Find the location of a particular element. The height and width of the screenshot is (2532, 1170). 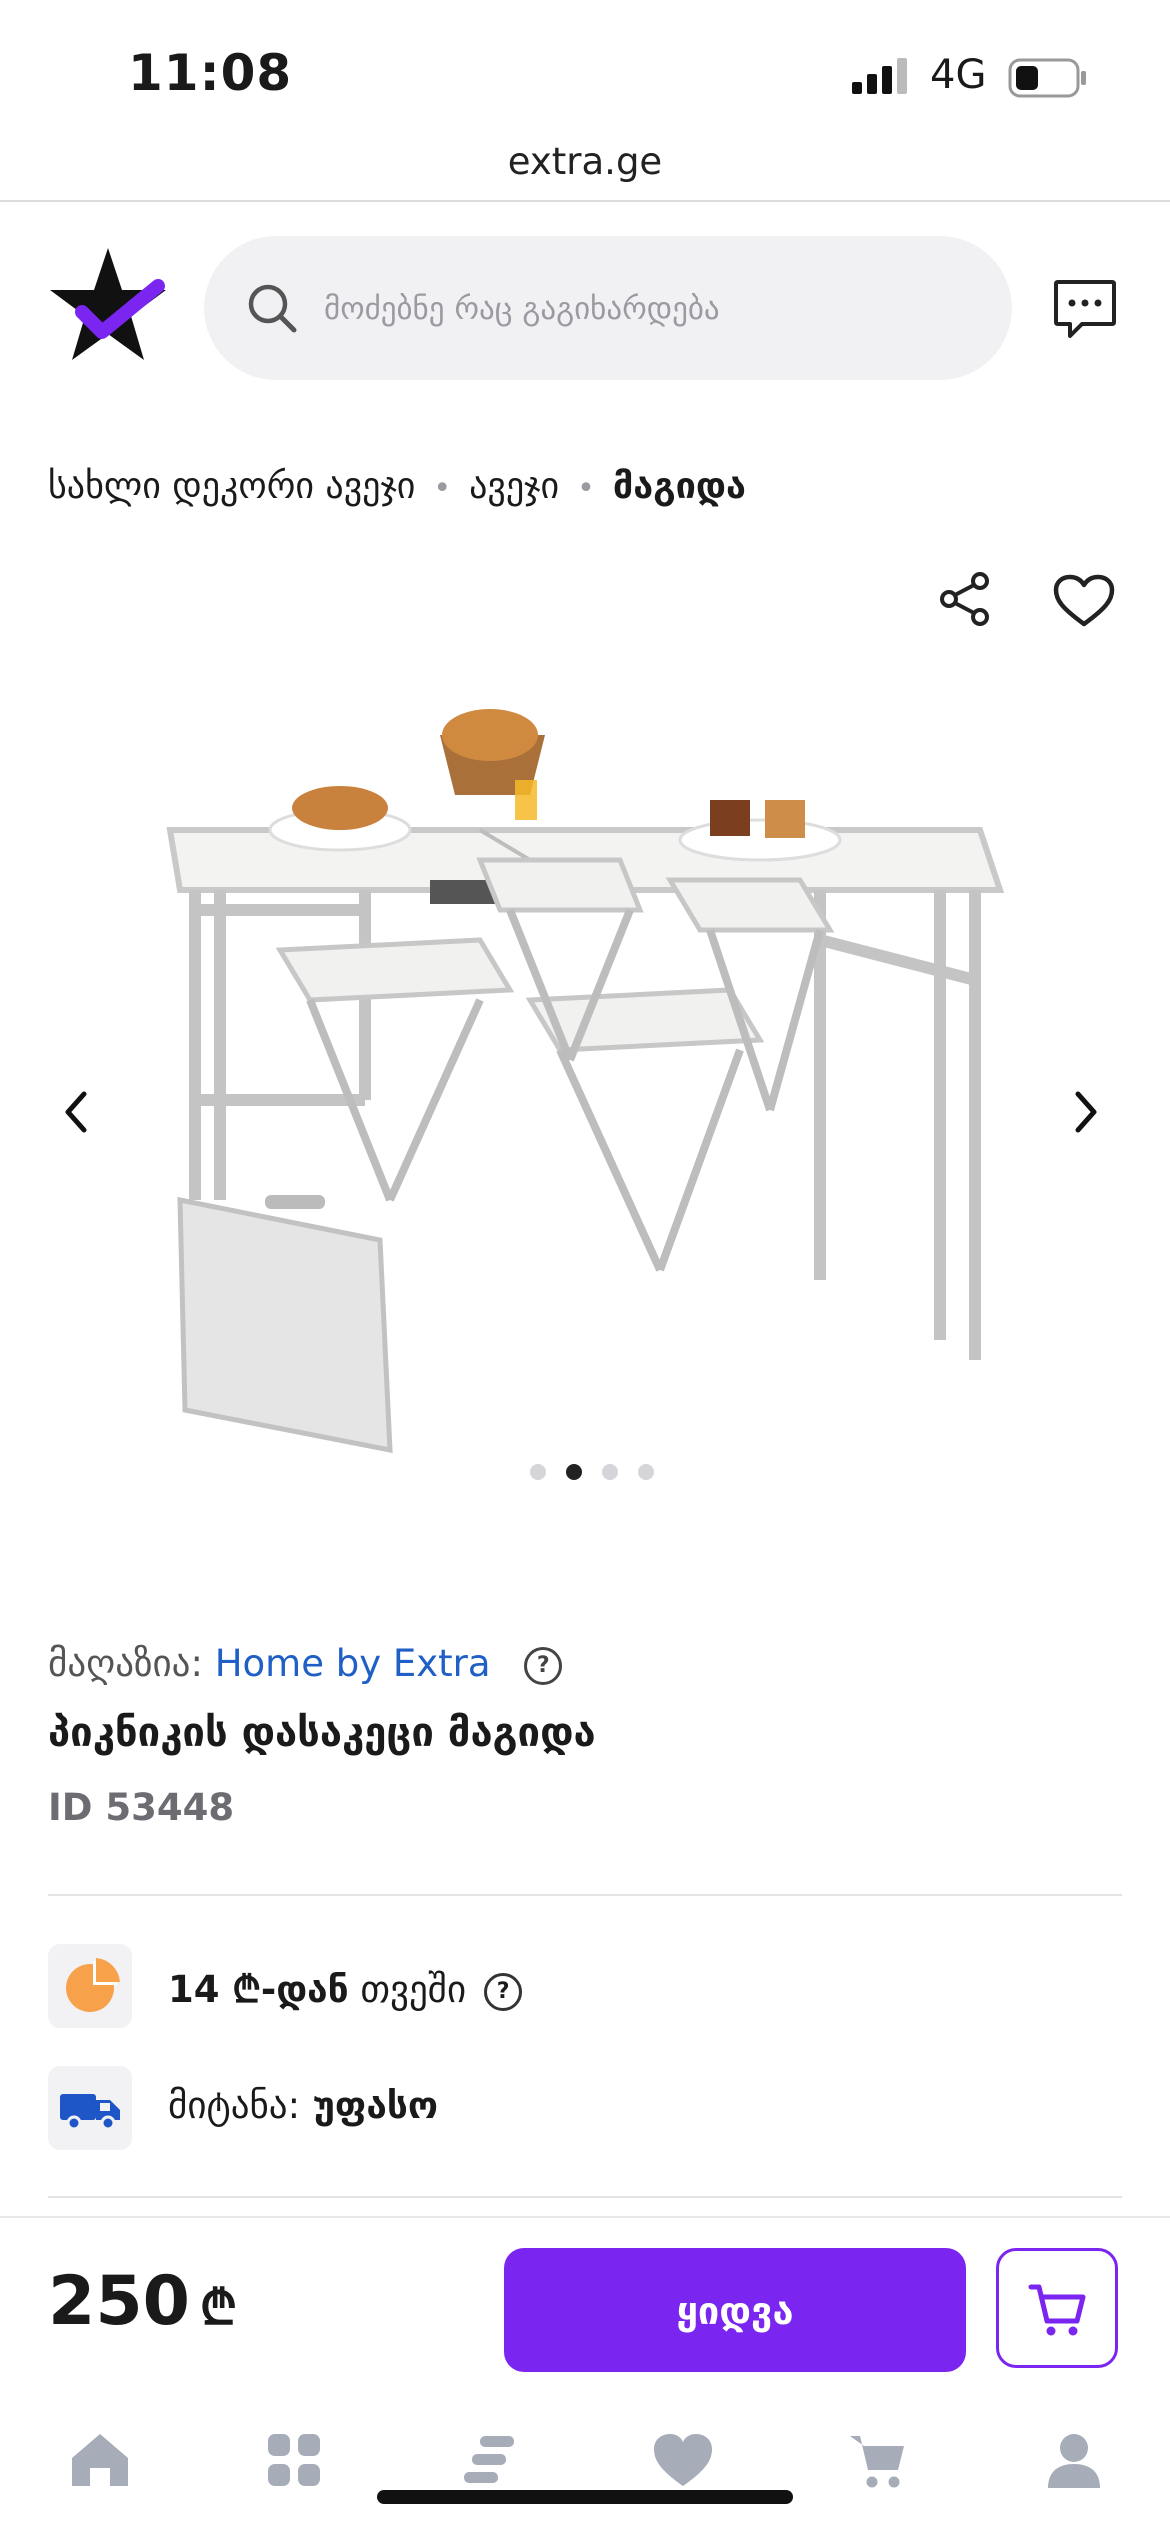

installment-icon-tile is located at coordinates (90, 1986).